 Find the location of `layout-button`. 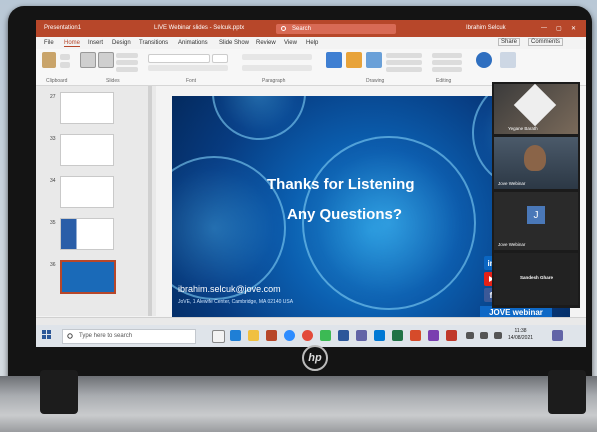

layout-button is located at coordinates (127, 55).